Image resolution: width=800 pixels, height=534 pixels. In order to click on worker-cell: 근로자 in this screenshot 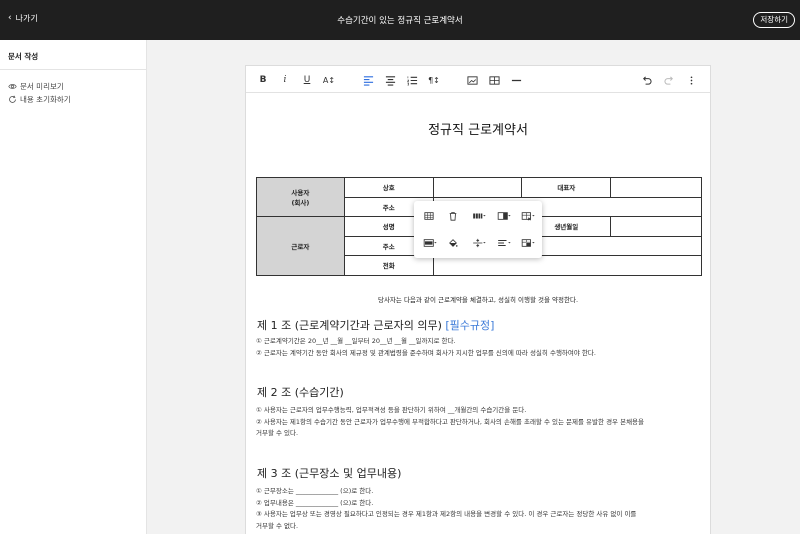, I will do `click(300, 246)`.